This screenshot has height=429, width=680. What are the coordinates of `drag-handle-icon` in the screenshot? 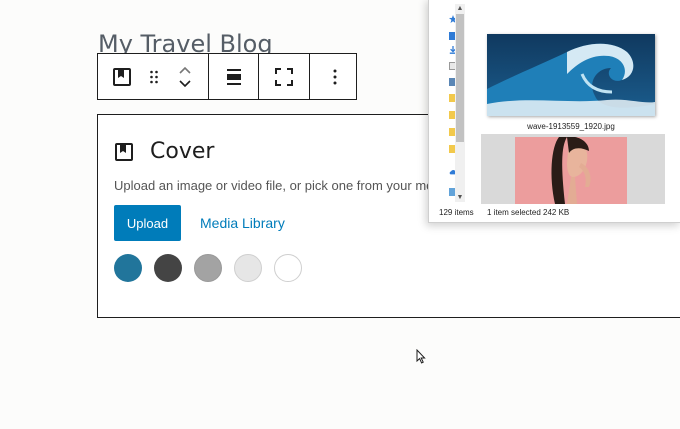 It's located at (154, 76).